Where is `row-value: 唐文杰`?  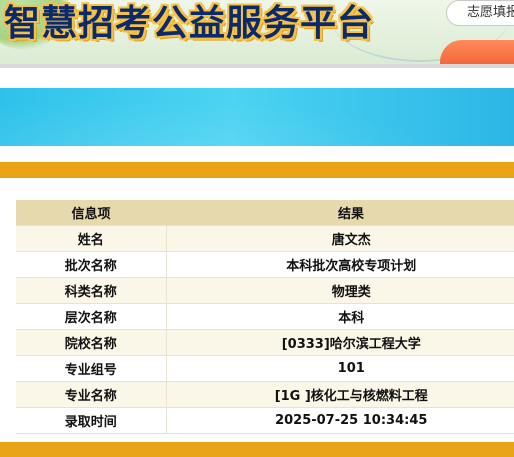
row-value: 唐文杰 is located at coordinates (340, 238).